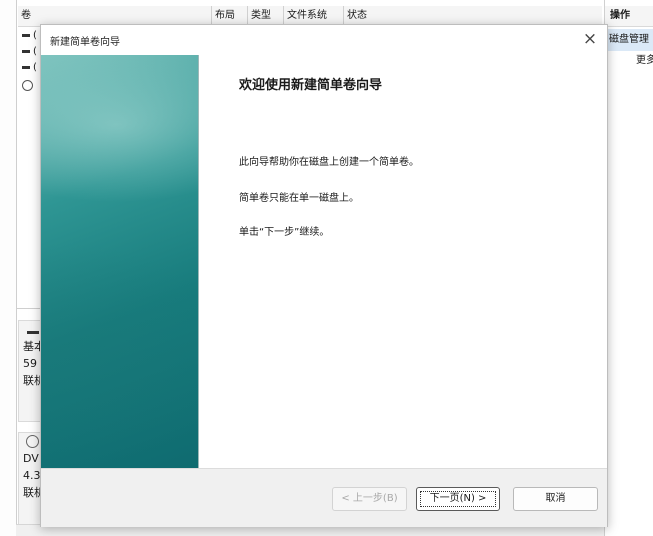 This screenshot has width=653, height=536. What do you see at coordinates (33, 332) in the screenshot?
I see `disk-icon` at bounding box center [33, 332].